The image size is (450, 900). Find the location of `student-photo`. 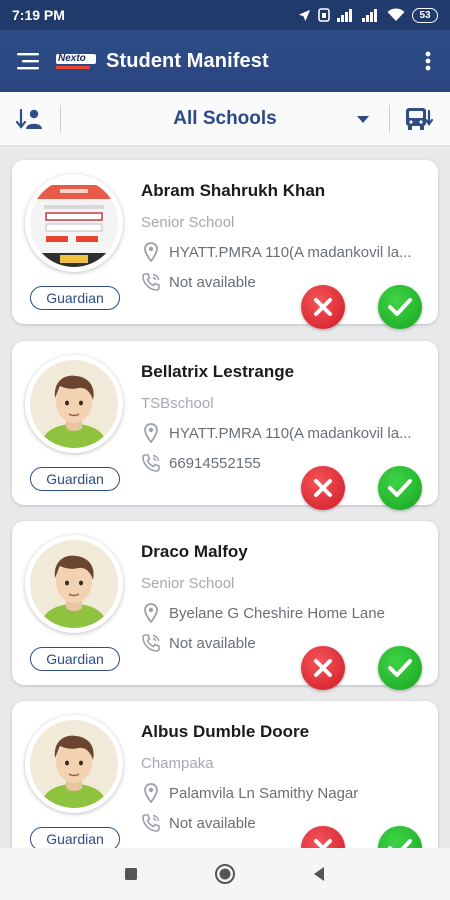

student-photo is located at coordinates (74, 223).